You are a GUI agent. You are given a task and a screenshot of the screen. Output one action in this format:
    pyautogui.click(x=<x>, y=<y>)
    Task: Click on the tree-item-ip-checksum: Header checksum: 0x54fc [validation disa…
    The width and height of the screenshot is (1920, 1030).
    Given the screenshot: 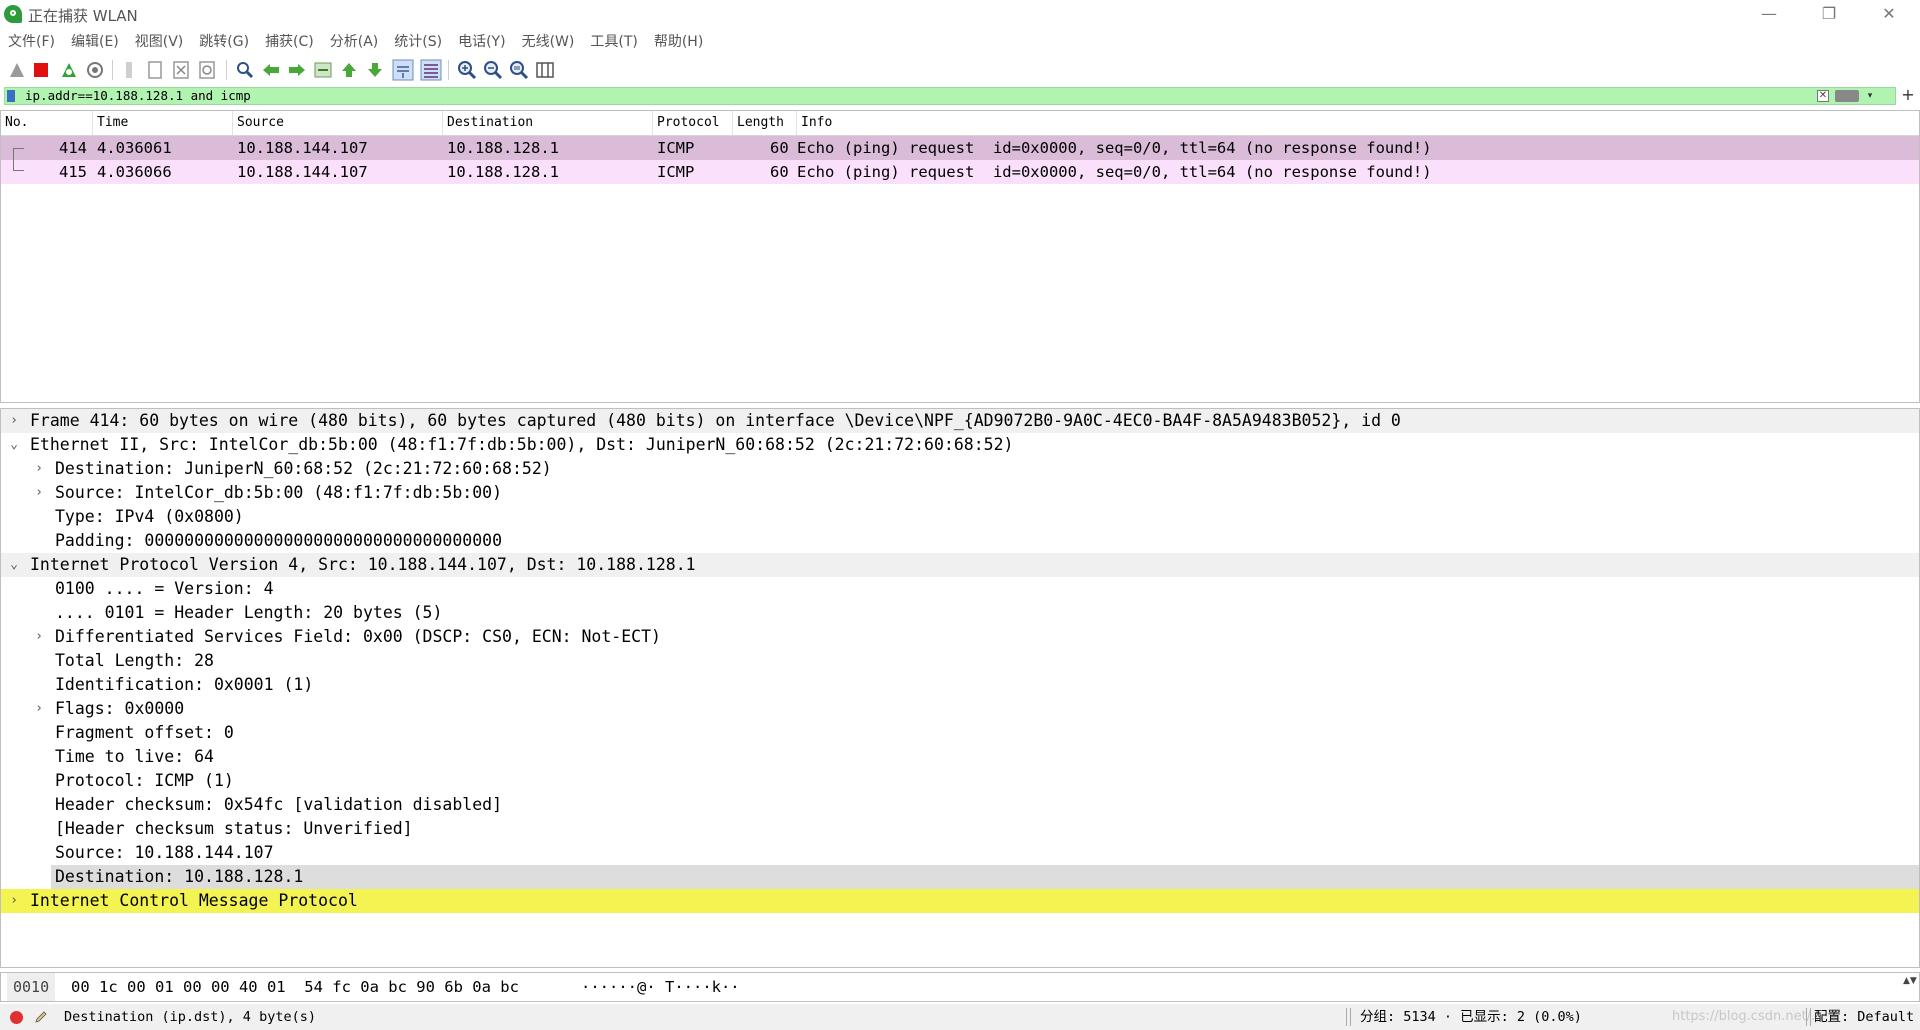 What is the action you would take?
    pyautogui.click(x=960, y=805)
    